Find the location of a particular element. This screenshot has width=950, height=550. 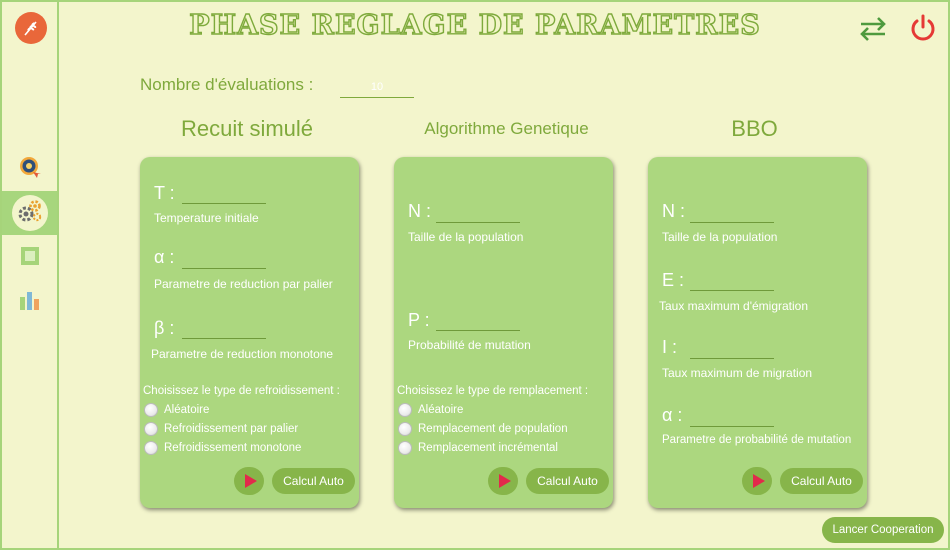

param-t-description: Temperature initiale is located at coordinates (206, 218).